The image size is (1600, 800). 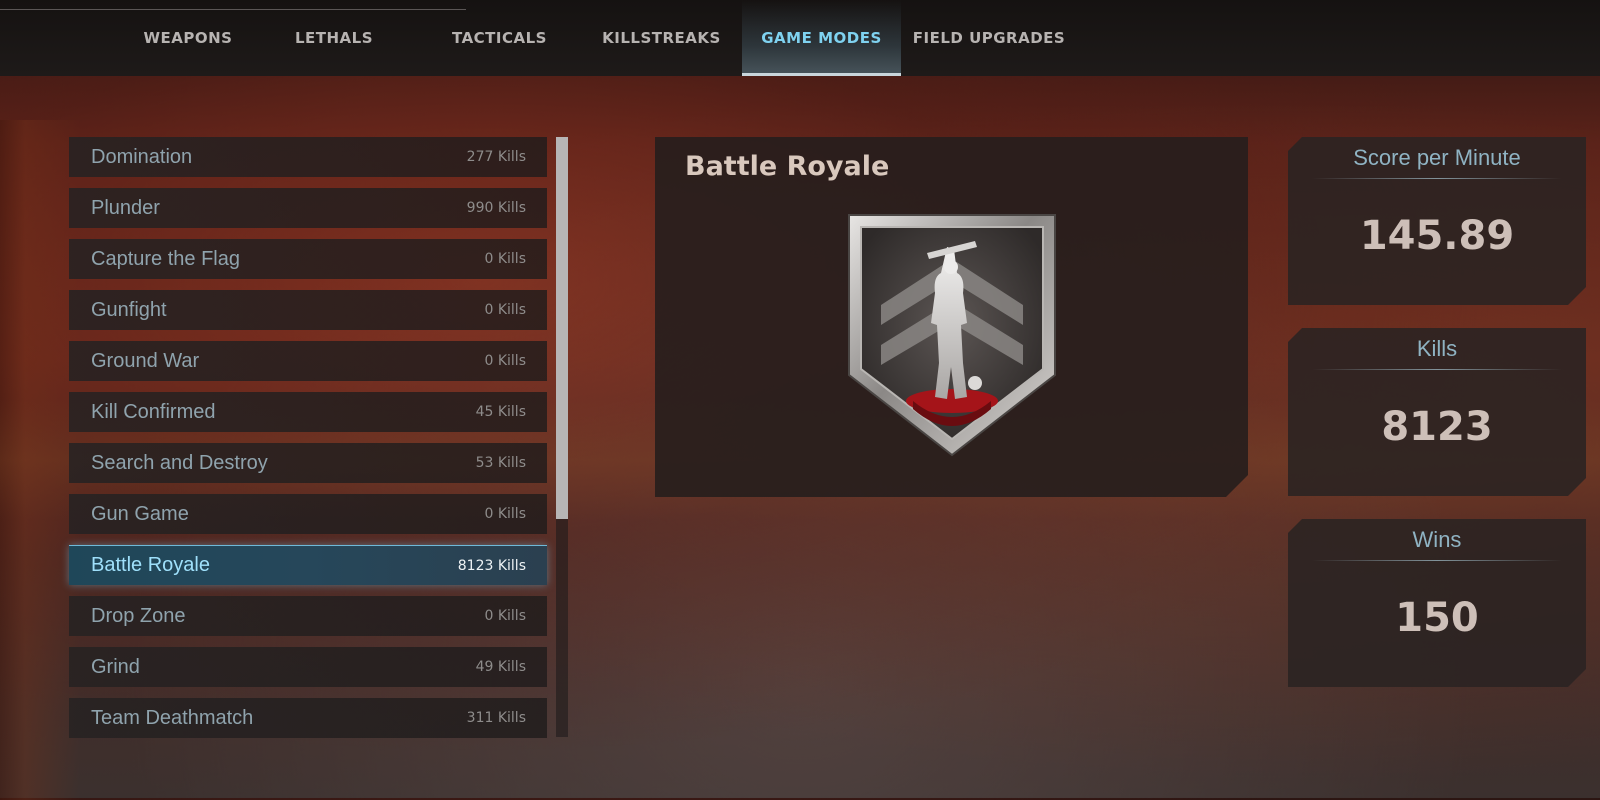 What do you see at coordinates (308, 565) in the screenshot?
I see `list-item-battle-royale: Battle Royale 8123 Kills` at bounding box center [308, 565].